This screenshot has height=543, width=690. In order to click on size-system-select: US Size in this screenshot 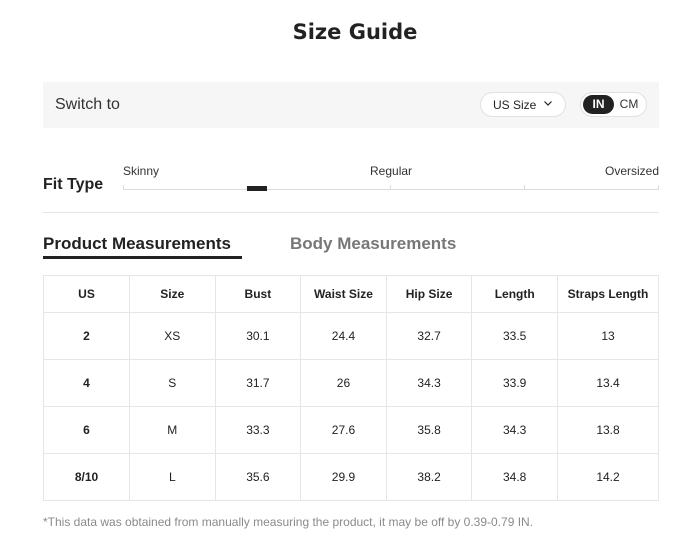, I will do `click(523, 104)`.